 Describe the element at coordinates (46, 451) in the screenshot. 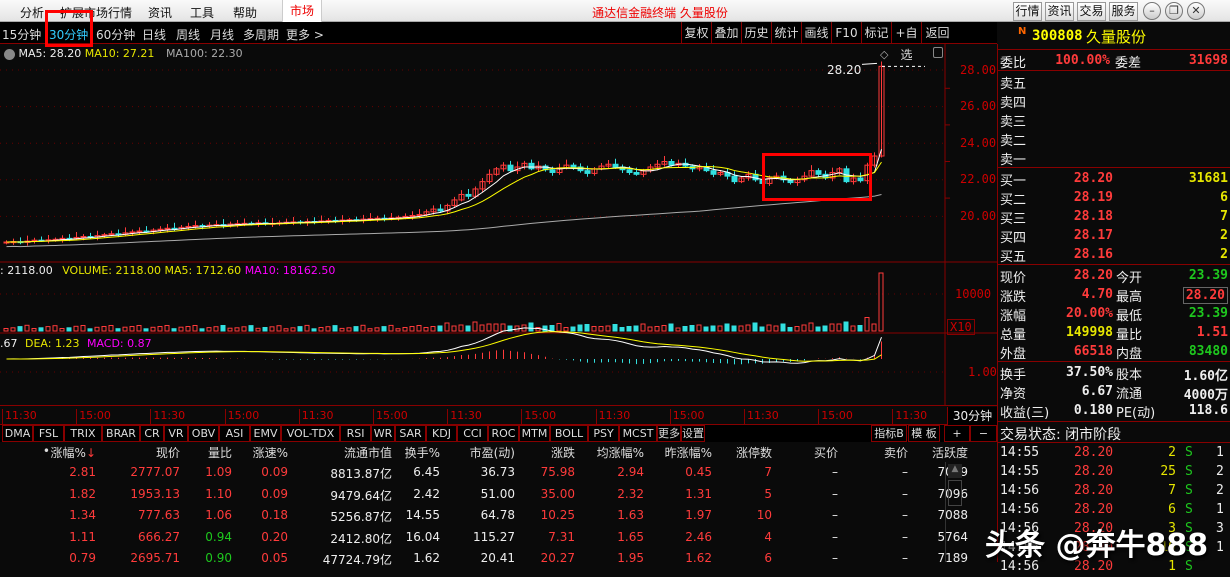

I see `column-header: •` at that location.